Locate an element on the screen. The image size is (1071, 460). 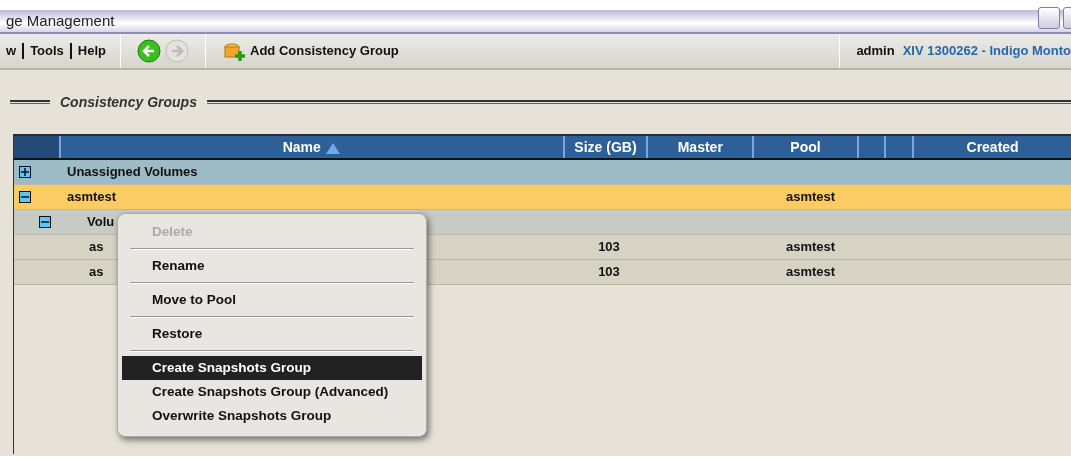
back-button is located at coordinates (149, 51).